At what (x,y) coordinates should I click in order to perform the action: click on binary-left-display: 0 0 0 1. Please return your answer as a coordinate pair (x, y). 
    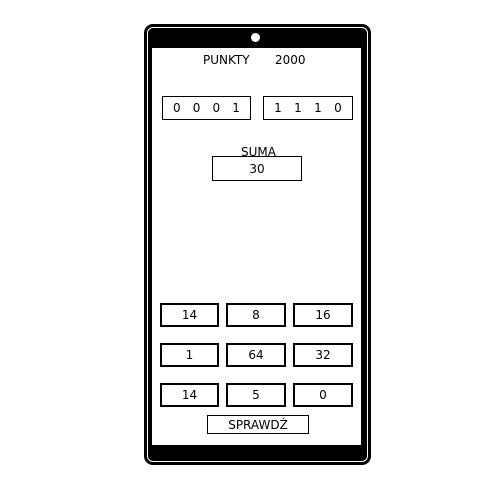
    Looking at the image, I should click on (206, 108).